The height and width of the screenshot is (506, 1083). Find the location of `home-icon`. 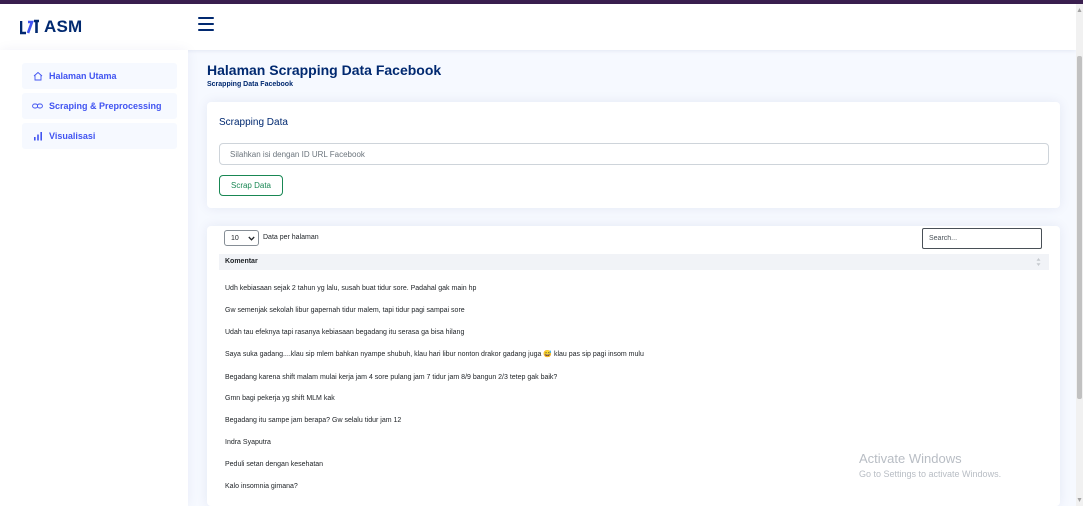

home-icon is located at coordinates (37, 76).